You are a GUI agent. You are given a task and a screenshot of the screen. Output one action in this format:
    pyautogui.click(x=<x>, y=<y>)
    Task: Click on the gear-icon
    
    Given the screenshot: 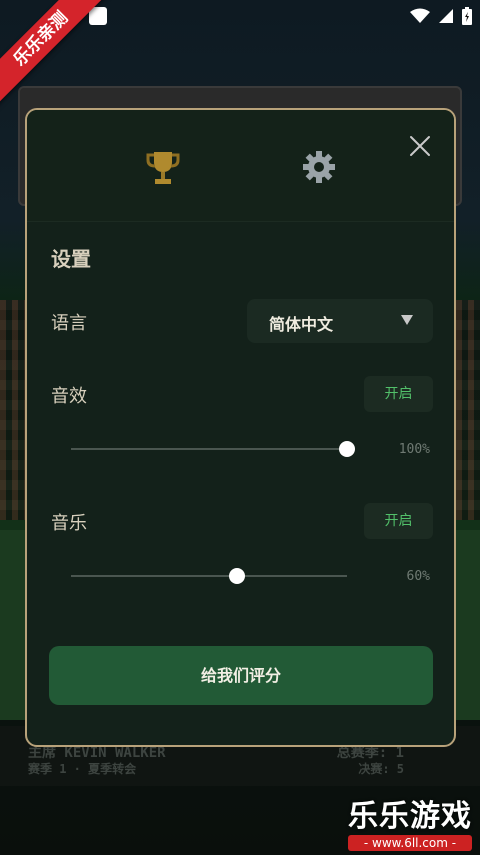 What is the action you would take?
    pyautogui.click(x=319, y=167)
    